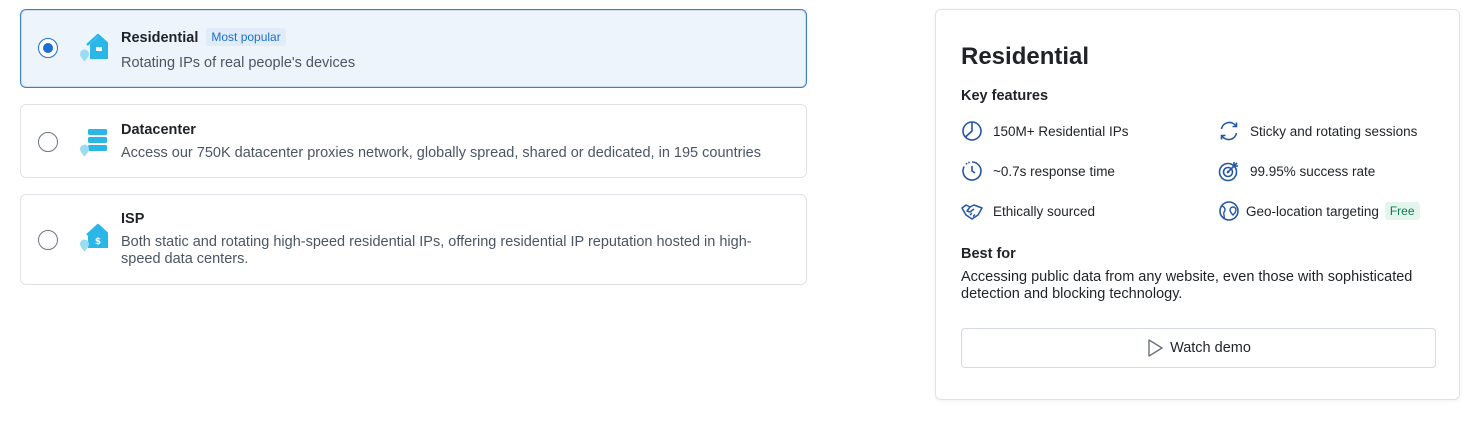 This screenshot has height=433, width=1472. What do you see at coordinates (972, 212) in the screenshot?
I see `handshake-icon` at bounding box center [972, 212].